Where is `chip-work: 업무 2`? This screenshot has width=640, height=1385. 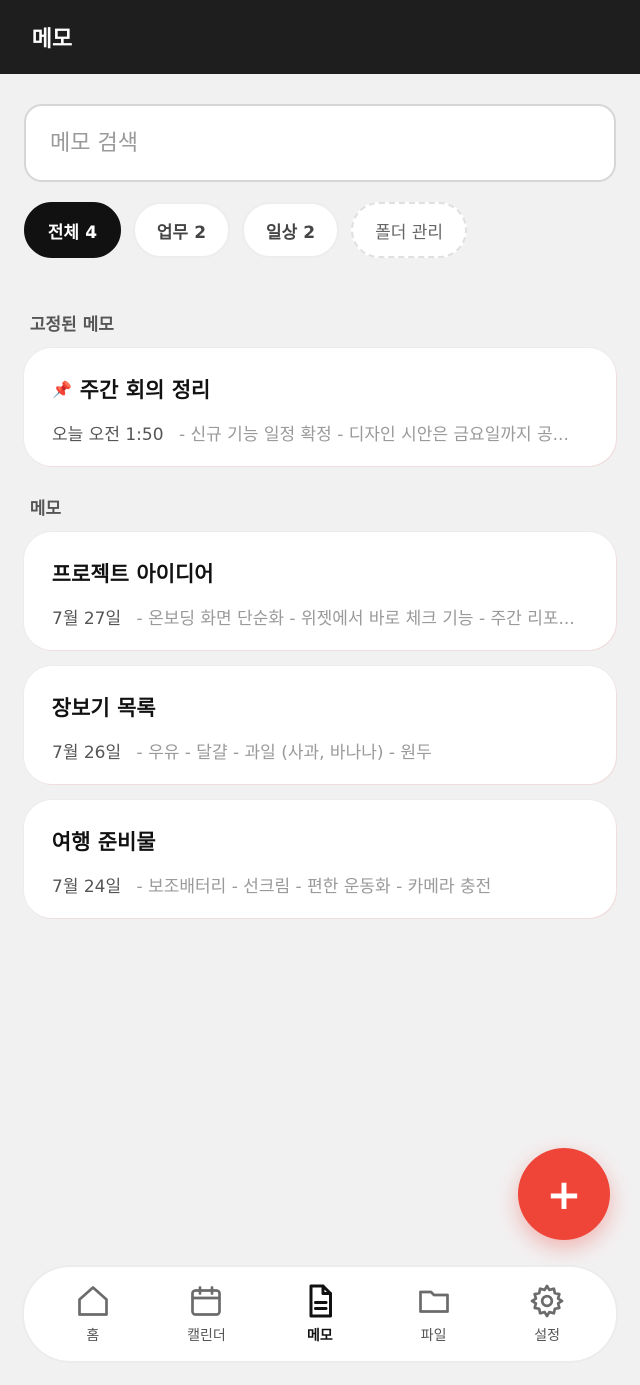
chip-work: 업무 2 is located at coordinates (182, 230).